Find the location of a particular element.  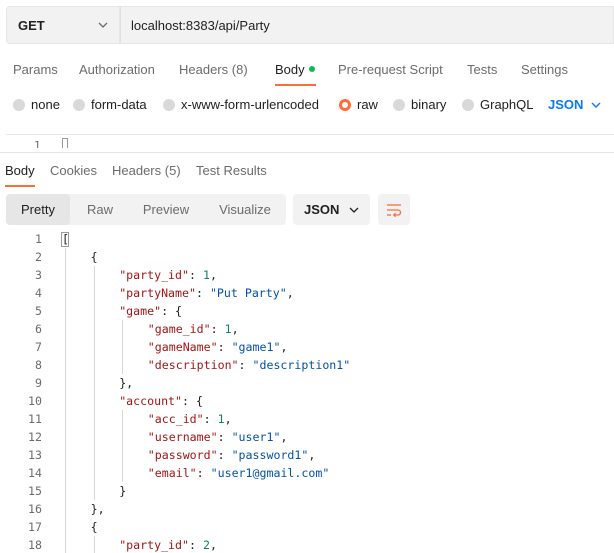

line-number: 8 is located at coordinates (38, 365).